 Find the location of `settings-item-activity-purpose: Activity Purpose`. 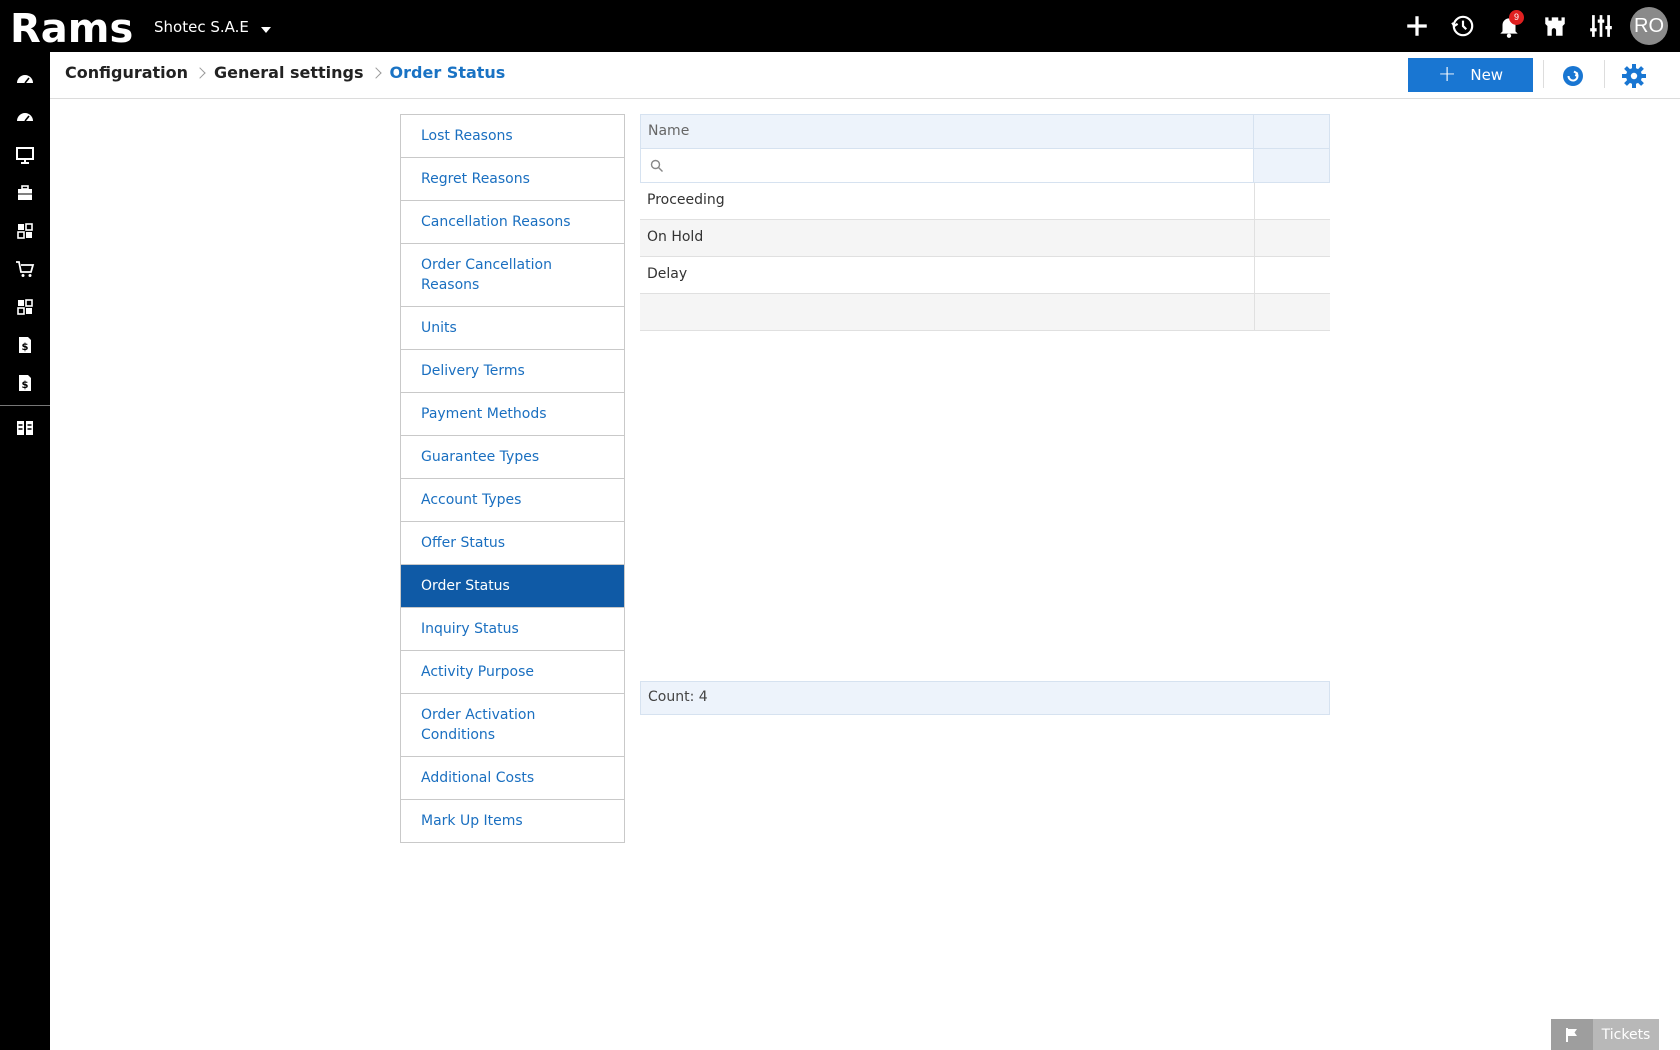

settings-item-activity-purpose: Activity Purpose is located at coordinates (512, 672).